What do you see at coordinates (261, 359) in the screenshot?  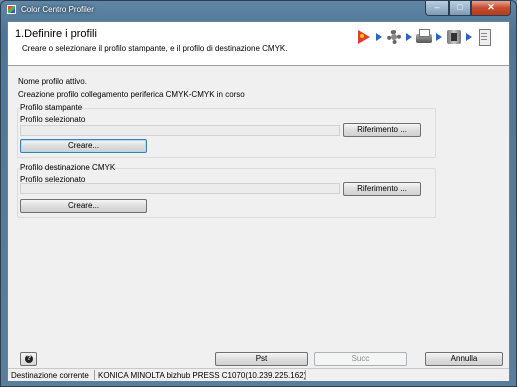 I see `previous-button: Pst` at bounding box center [261, 359].